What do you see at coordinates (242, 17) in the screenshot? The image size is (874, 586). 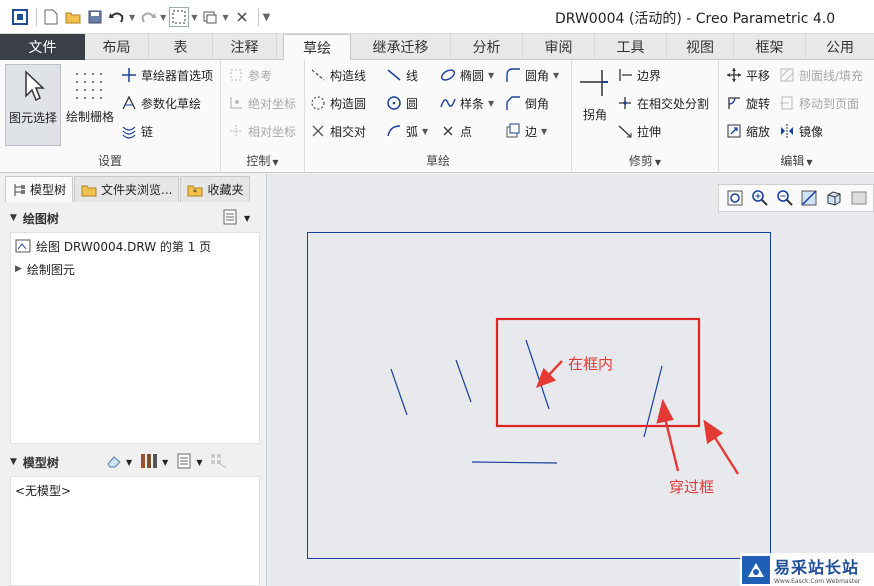 I see `close-window-icon` at bounding box center [242, 17].